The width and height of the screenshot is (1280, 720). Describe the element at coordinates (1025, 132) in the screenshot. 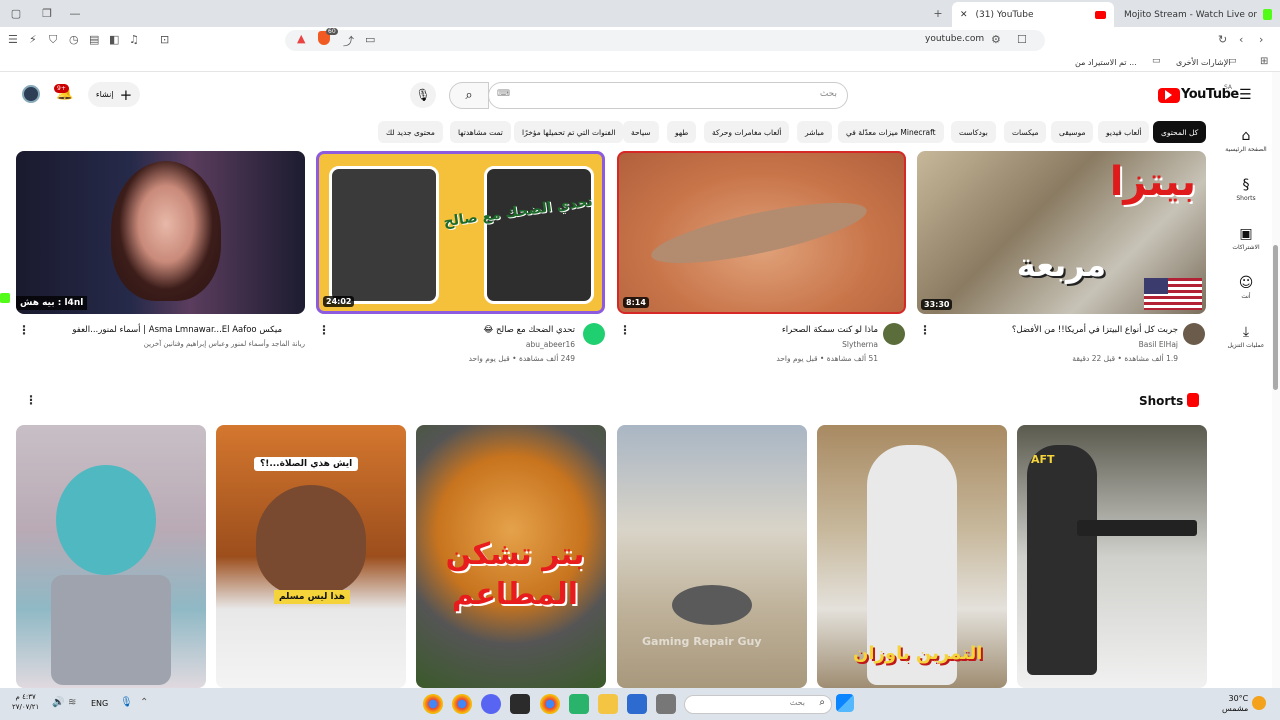

I see `chip-mixes: ميكسات` at that location.